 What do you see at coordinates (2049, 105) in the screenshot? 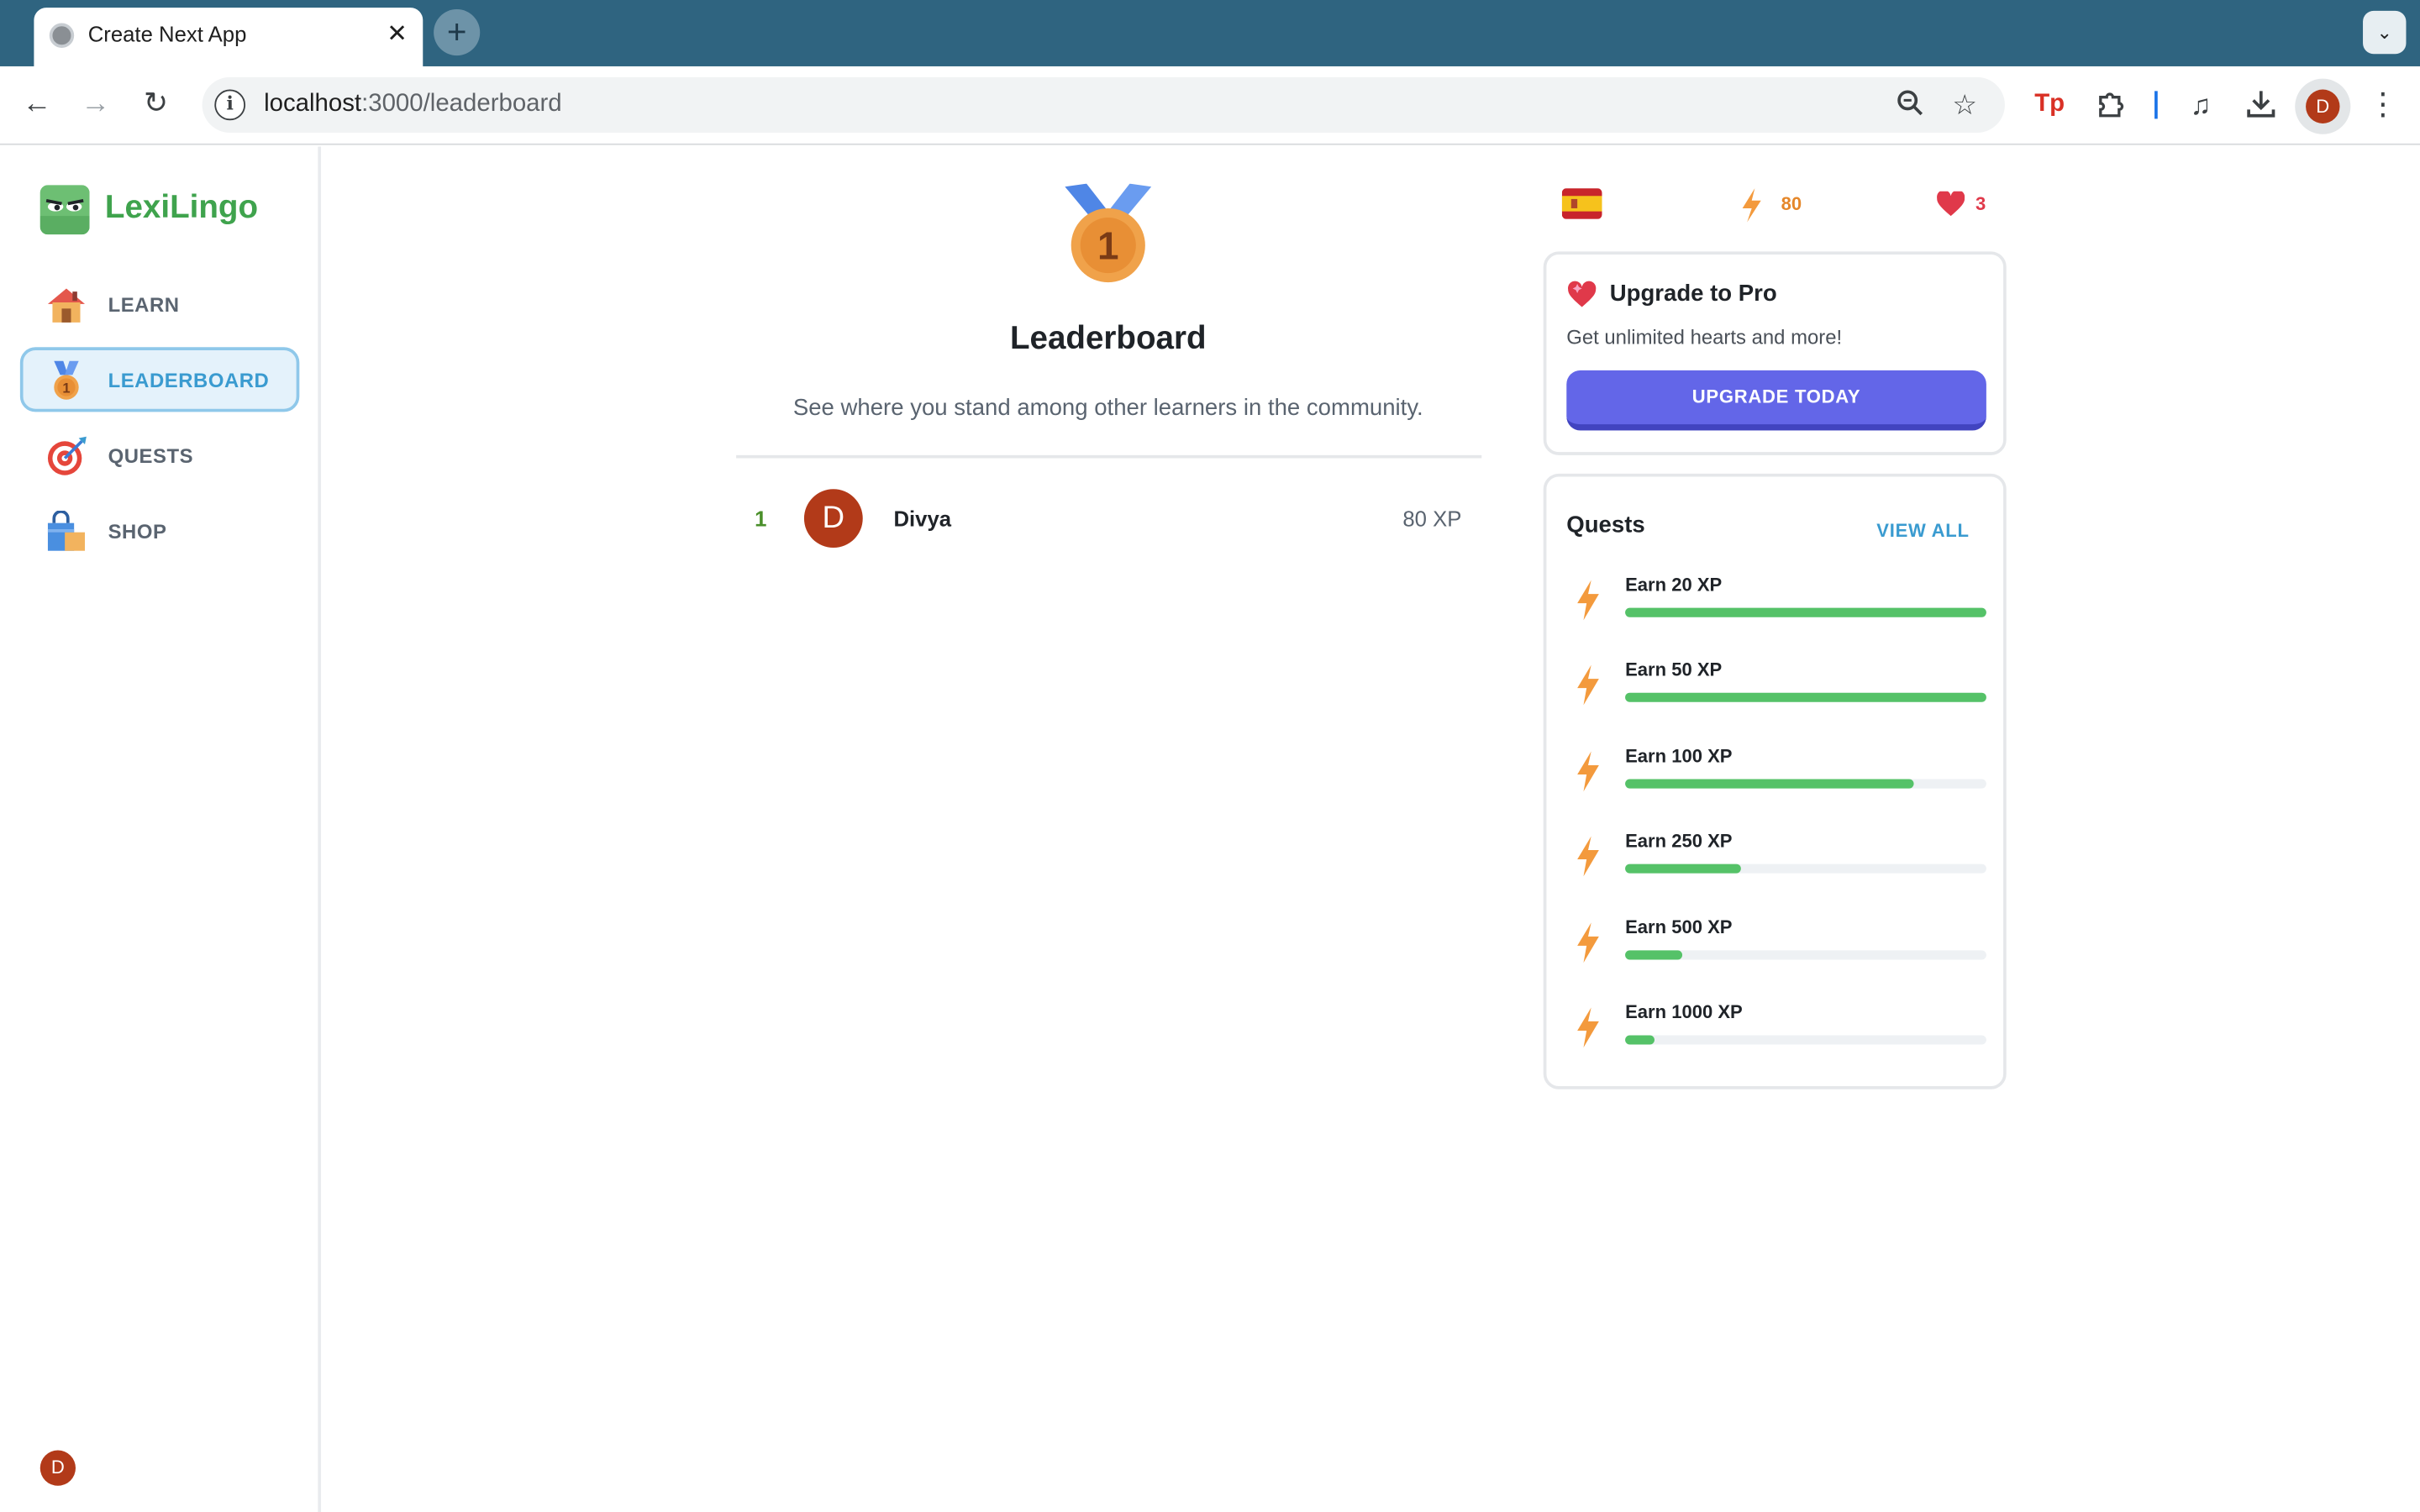
I see `extension-tp-icon: Tp` at bounding box center [2049, 105].